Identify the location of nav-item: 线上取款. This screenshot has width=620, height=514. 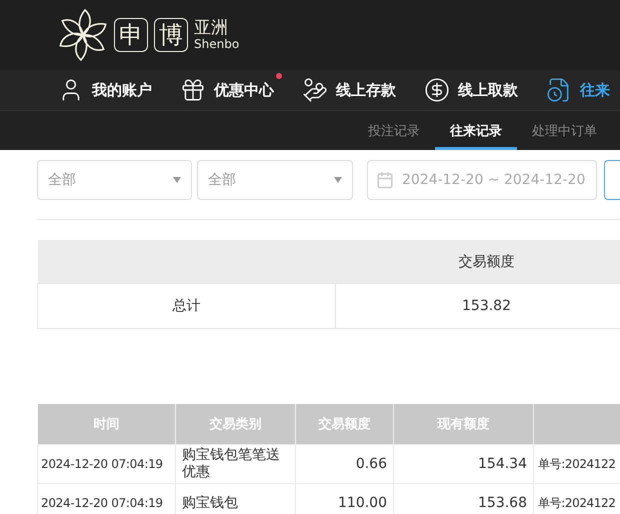
(488, 90).